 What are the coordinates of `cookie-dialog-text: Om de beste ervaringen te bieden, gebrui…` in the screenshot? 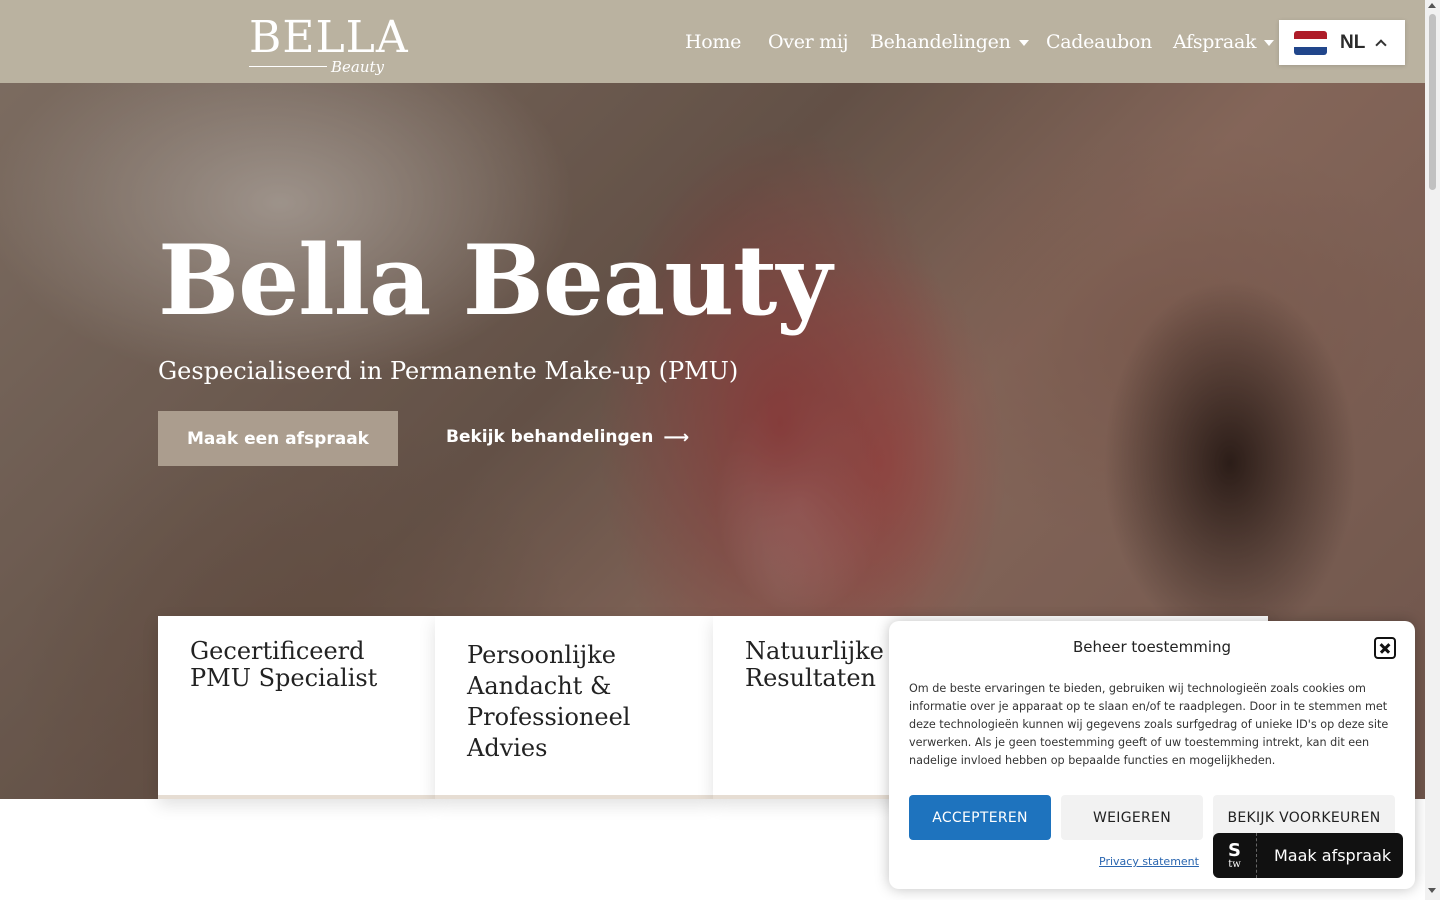 It's located at (1149, 724).